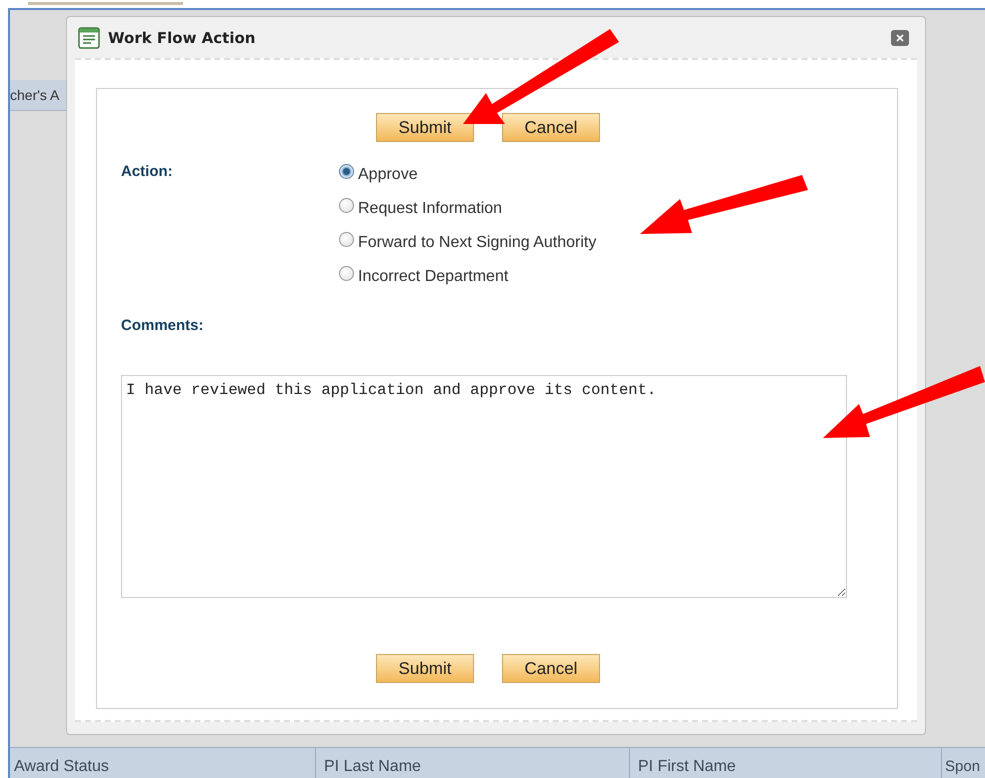 This screenshot has height=778, width=985. Describe the element at coordinates (786, 763) in the screenshot. I see `column-header: PI First Name` at that location.